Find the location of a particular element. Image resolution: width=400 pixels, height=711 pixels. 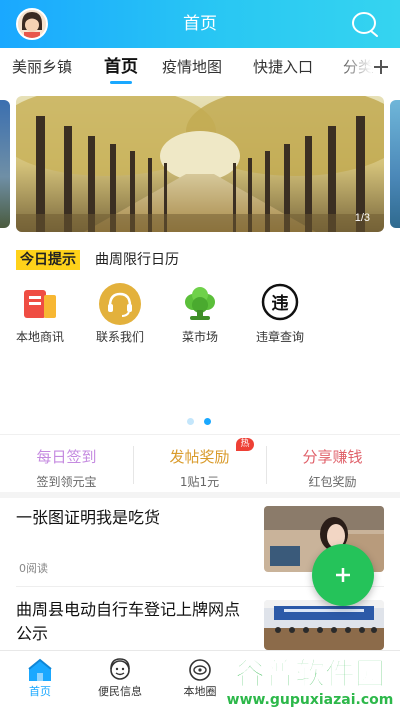

watermark-logo: 谷普软件园 www.gupuxiazai.com is located at coordinates (310, 682).